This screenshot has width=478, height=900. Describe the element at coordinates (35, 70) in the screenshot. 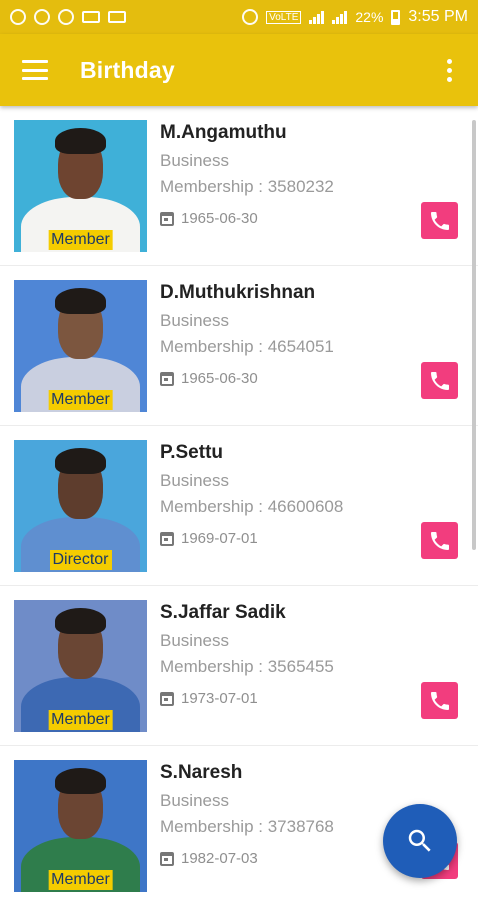

I see `menu-icon` at that location.